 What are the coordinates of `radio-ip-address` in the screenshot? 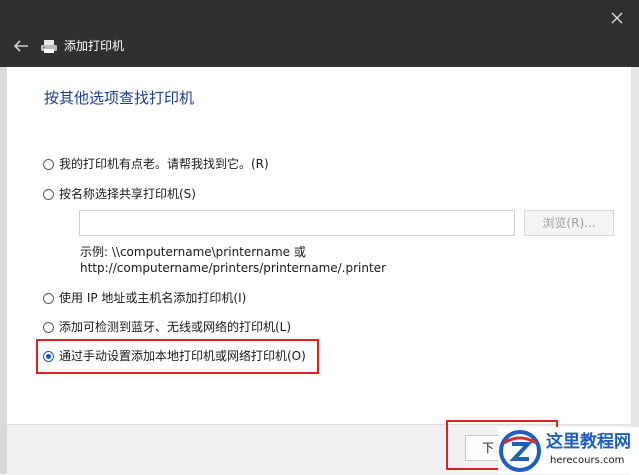 It's located at (48, 298).